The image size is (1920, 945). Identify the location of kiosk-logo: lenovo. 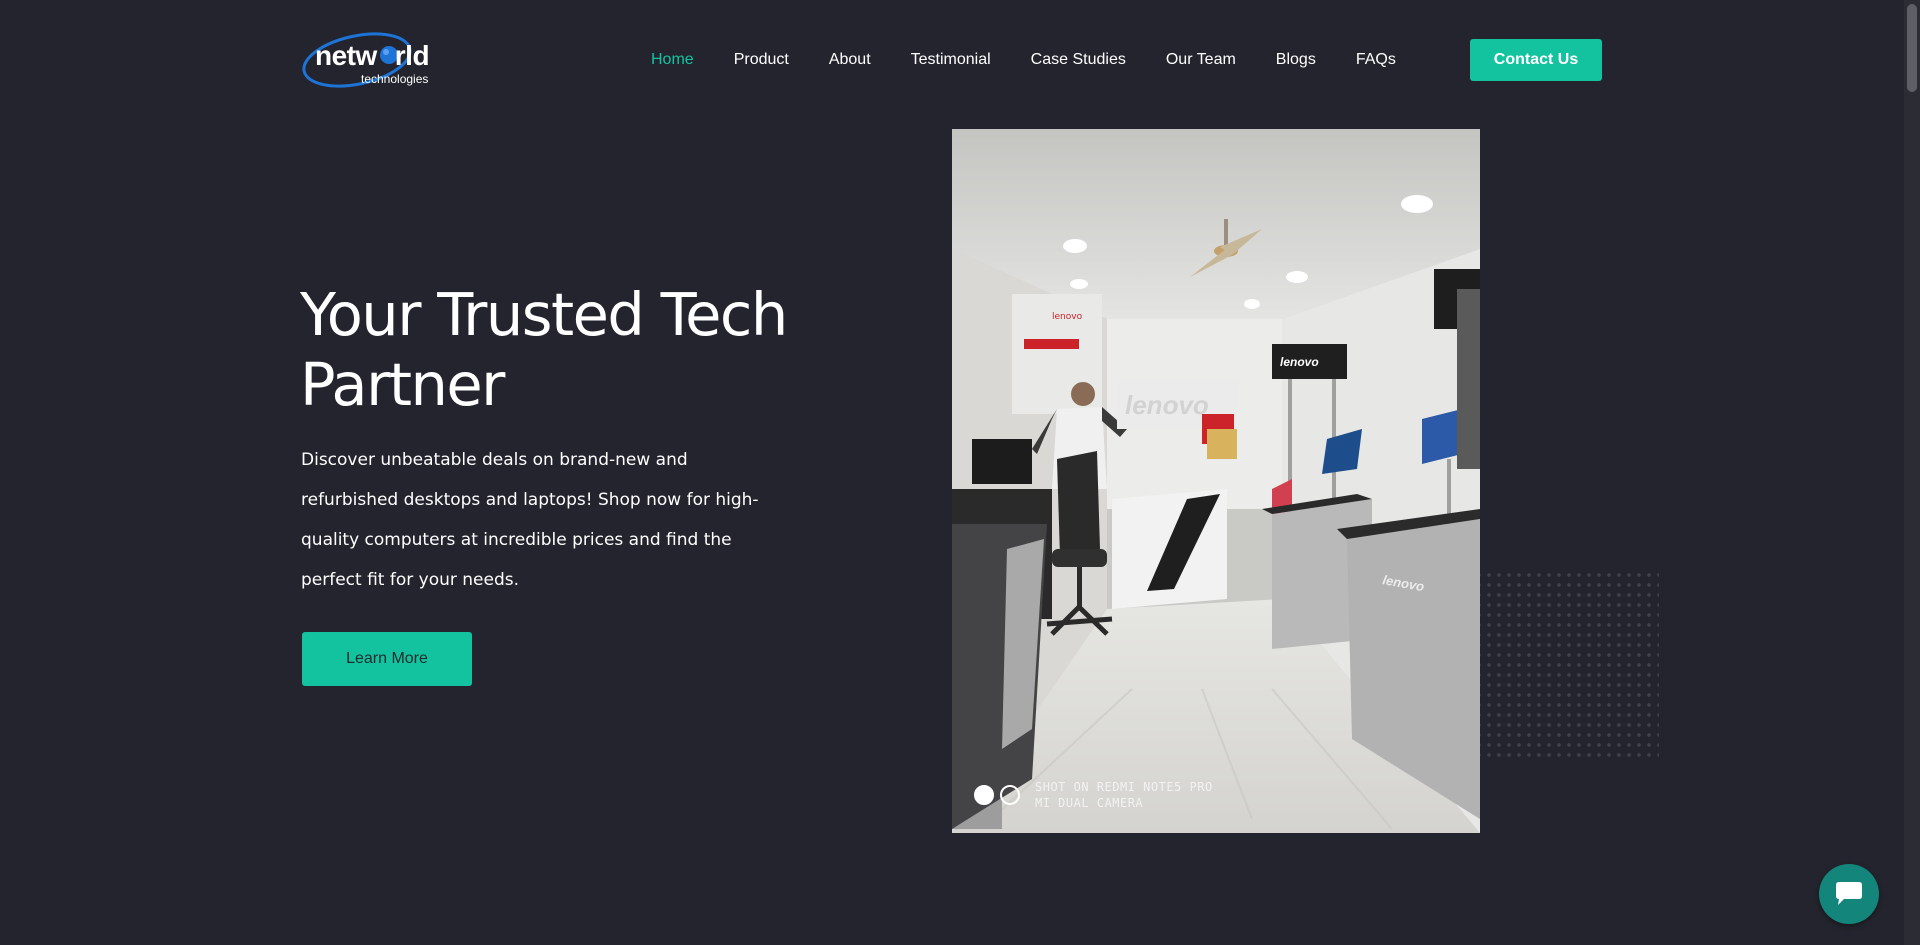
(1299, 362).